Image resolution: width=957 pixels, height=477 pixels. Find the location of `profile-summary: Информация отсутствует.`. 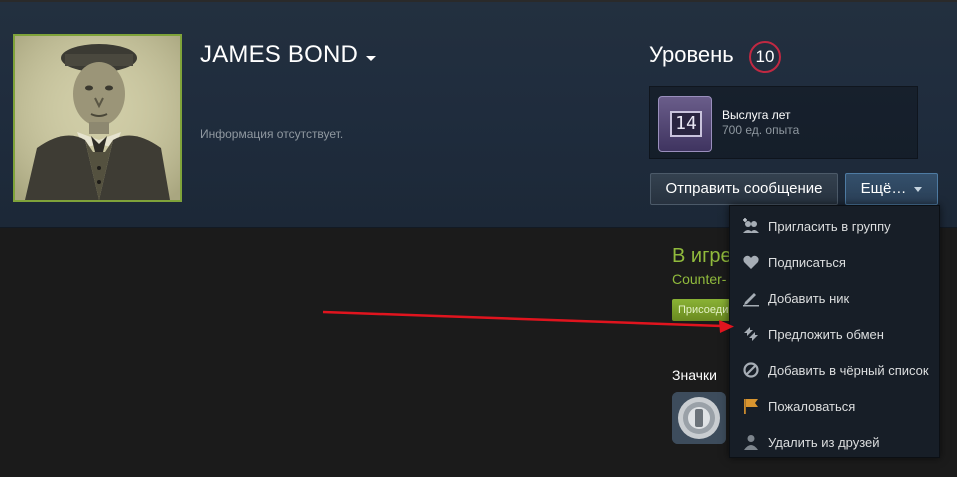

profile-summary: Информация отсутствует. is located at coordinates (272, 134).